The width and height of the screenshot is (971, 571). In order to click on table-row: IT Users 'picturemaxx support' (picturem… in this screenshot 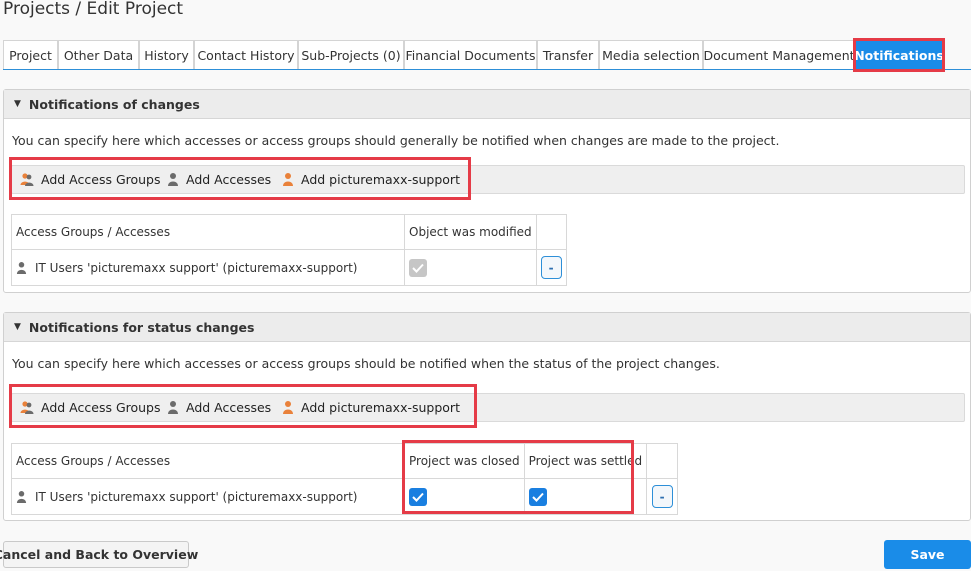, I will do `click(289, 267)`.